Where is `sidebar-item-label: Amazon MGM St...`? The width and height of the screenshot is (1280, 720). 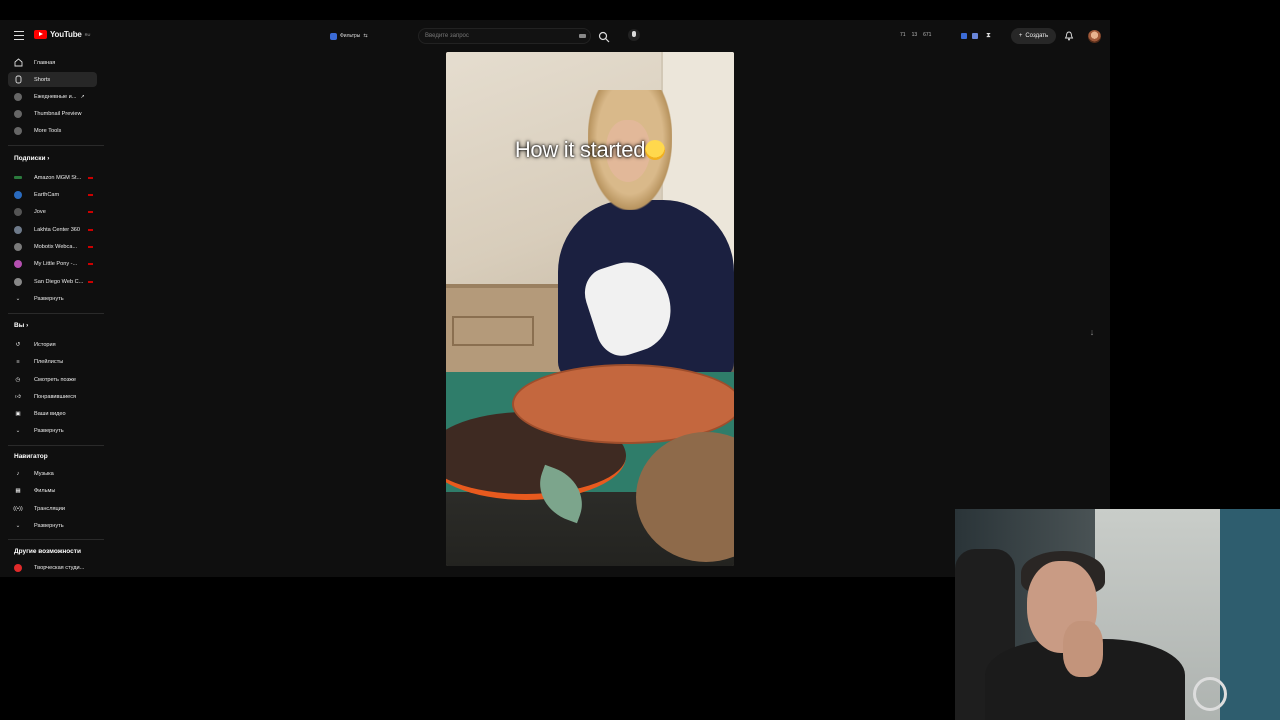
sidebar-item-label: Amazon MGM St... is located at coordinates (58, 177).